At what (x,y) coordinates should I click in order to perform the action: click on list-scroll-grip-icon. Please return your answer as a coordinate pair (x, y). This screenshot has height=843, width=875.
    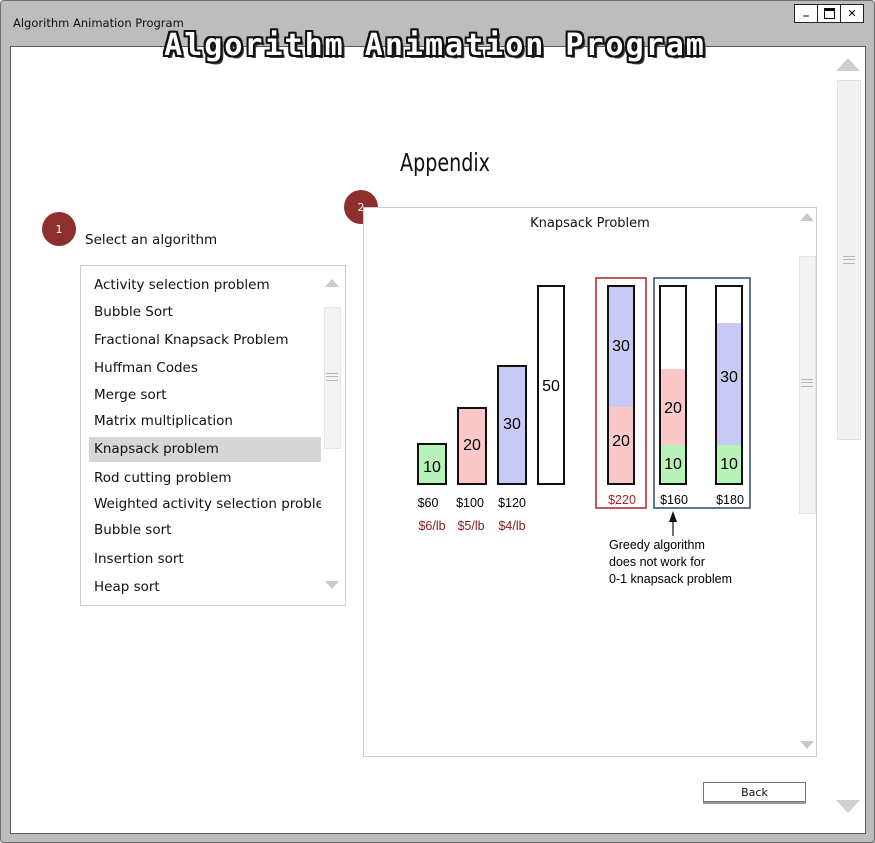
    Looking at the image, I should click on (332, 377).